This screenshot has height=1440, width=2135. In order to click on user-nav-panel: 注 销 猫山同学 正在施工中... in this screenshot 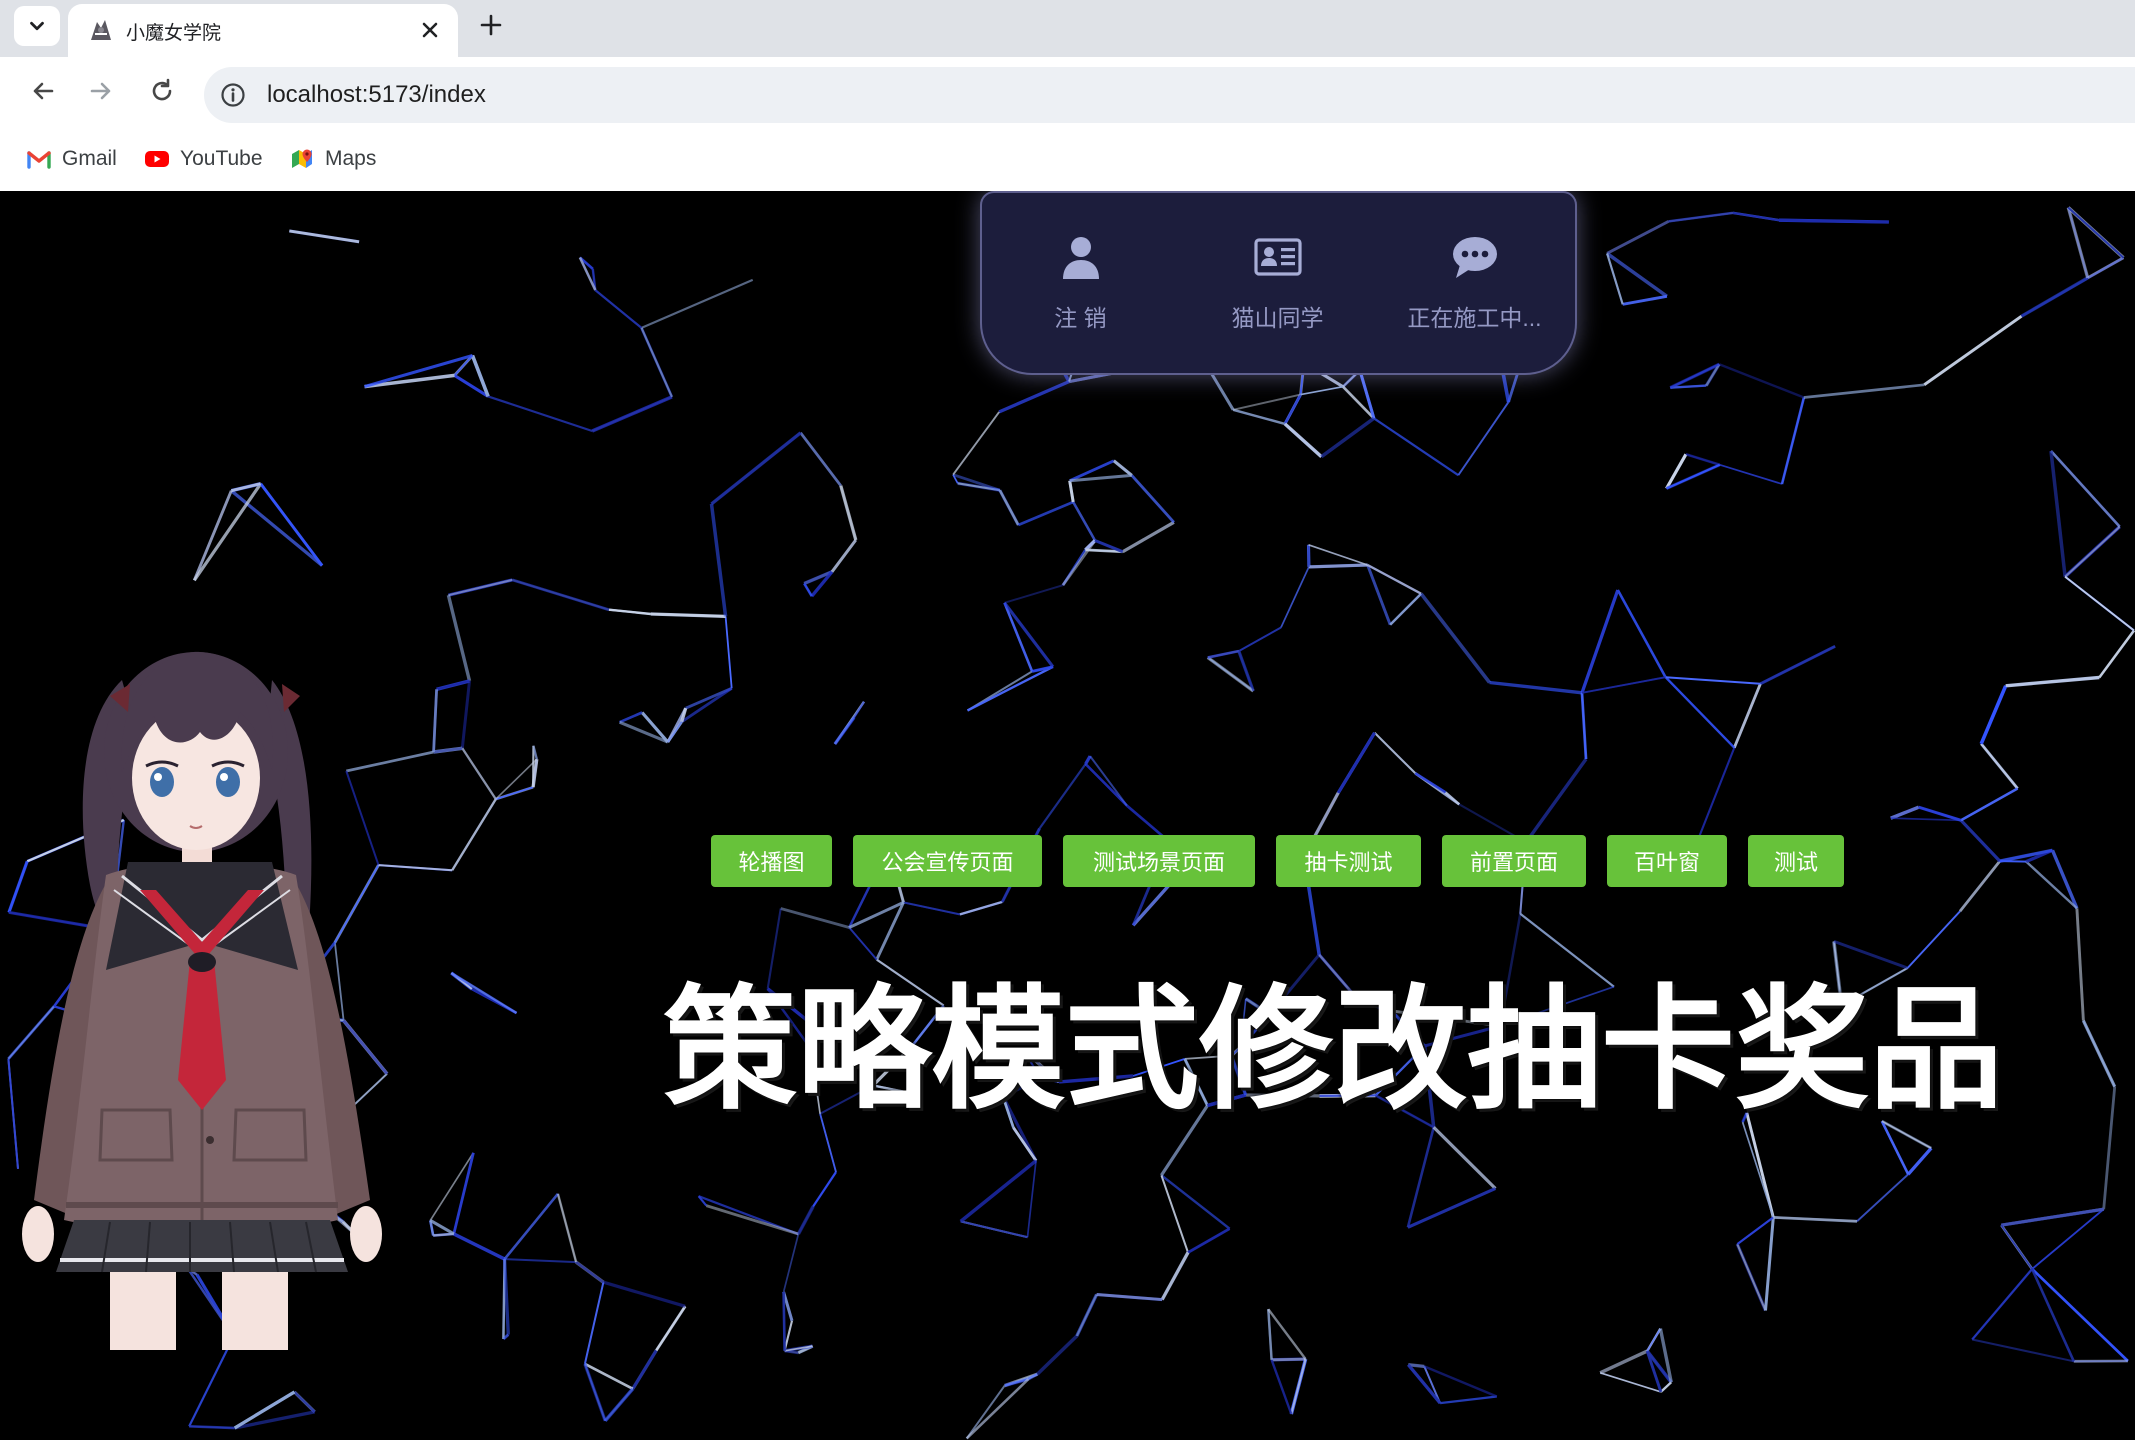, I will do `click(1278, 283)`.